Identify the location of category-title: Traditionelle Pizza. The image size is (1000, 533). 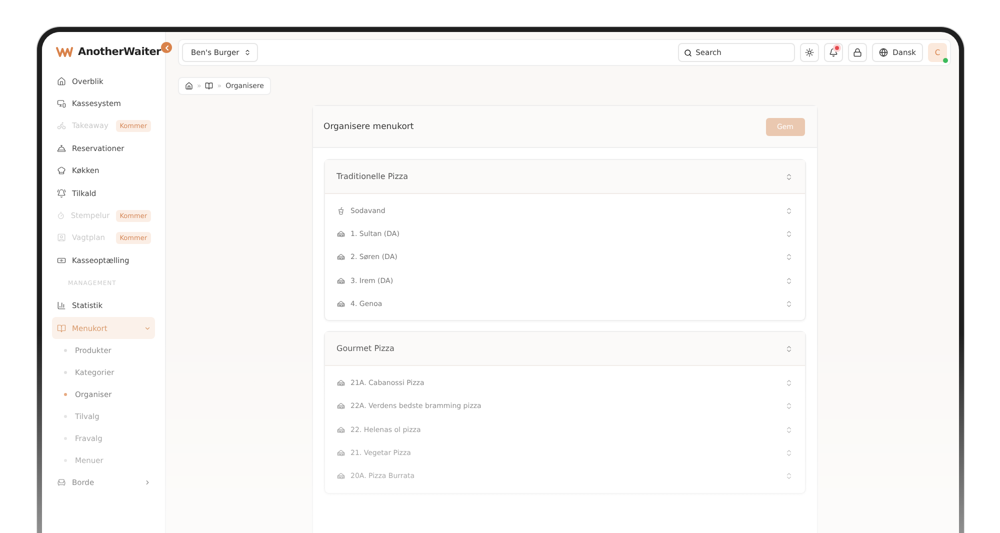
(372, 176).